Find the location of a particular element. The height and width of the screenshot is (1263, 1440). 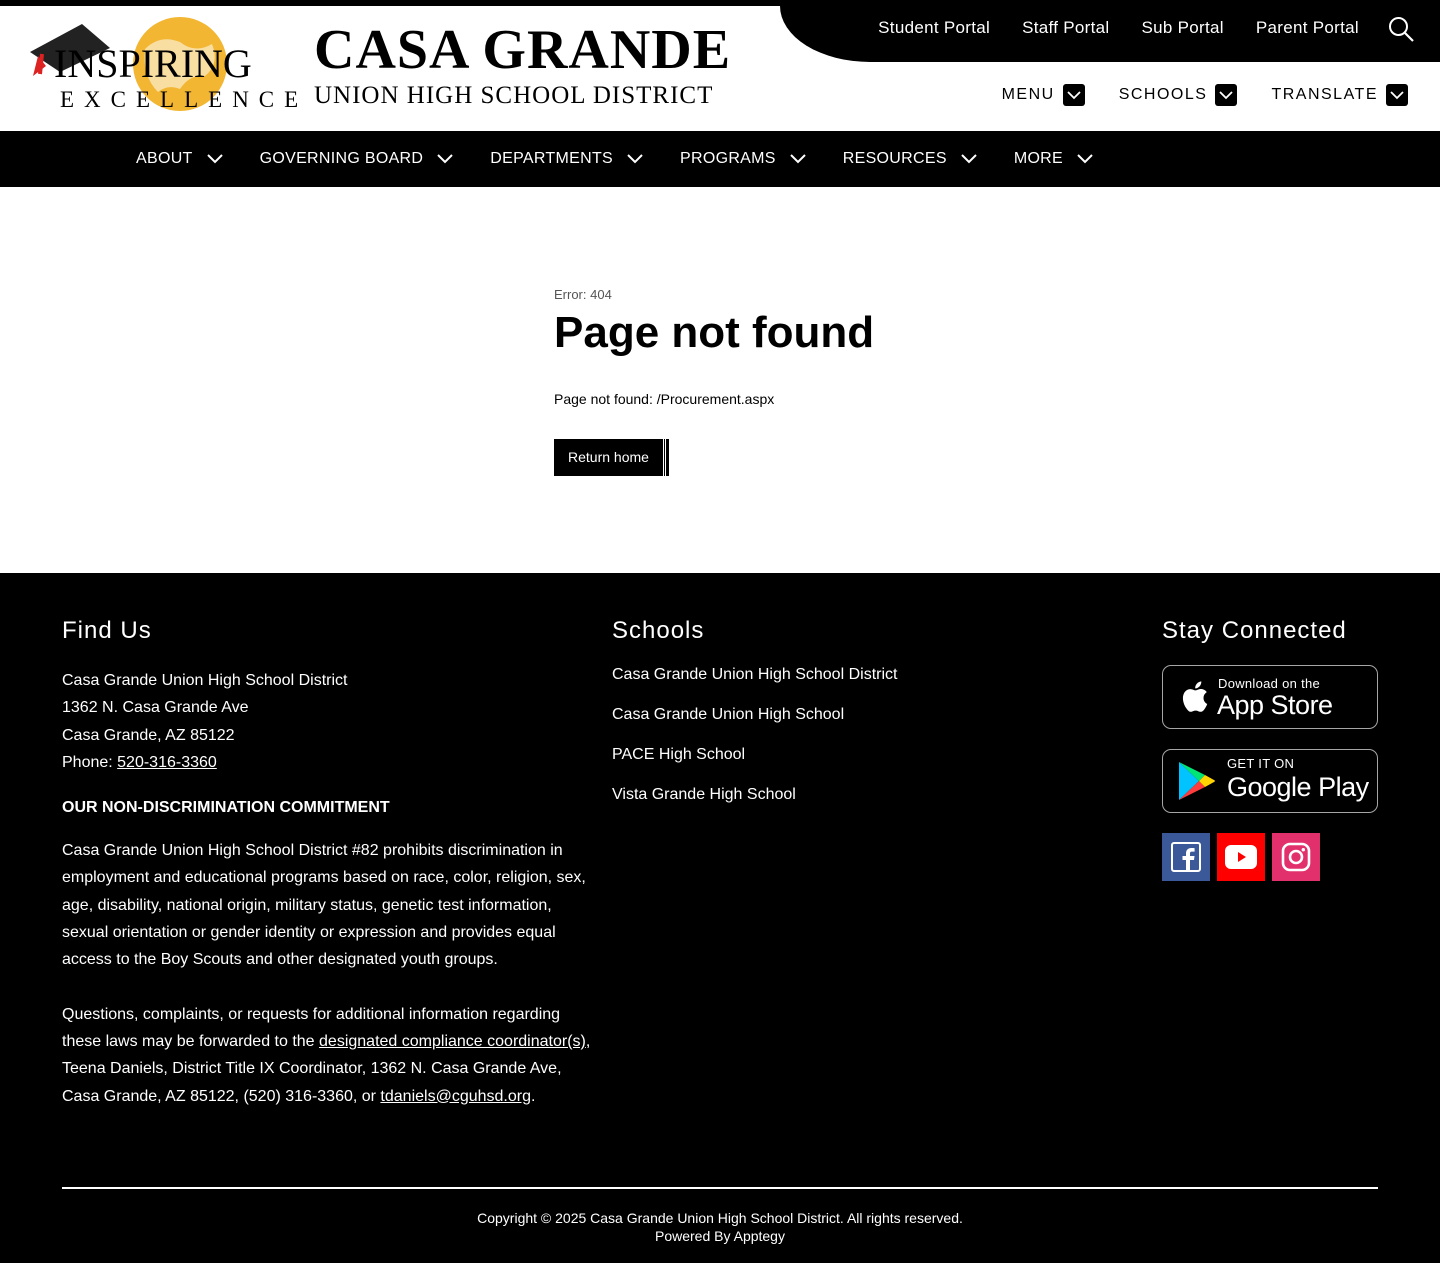

youtube-link is located at coordinates (1241, 857).